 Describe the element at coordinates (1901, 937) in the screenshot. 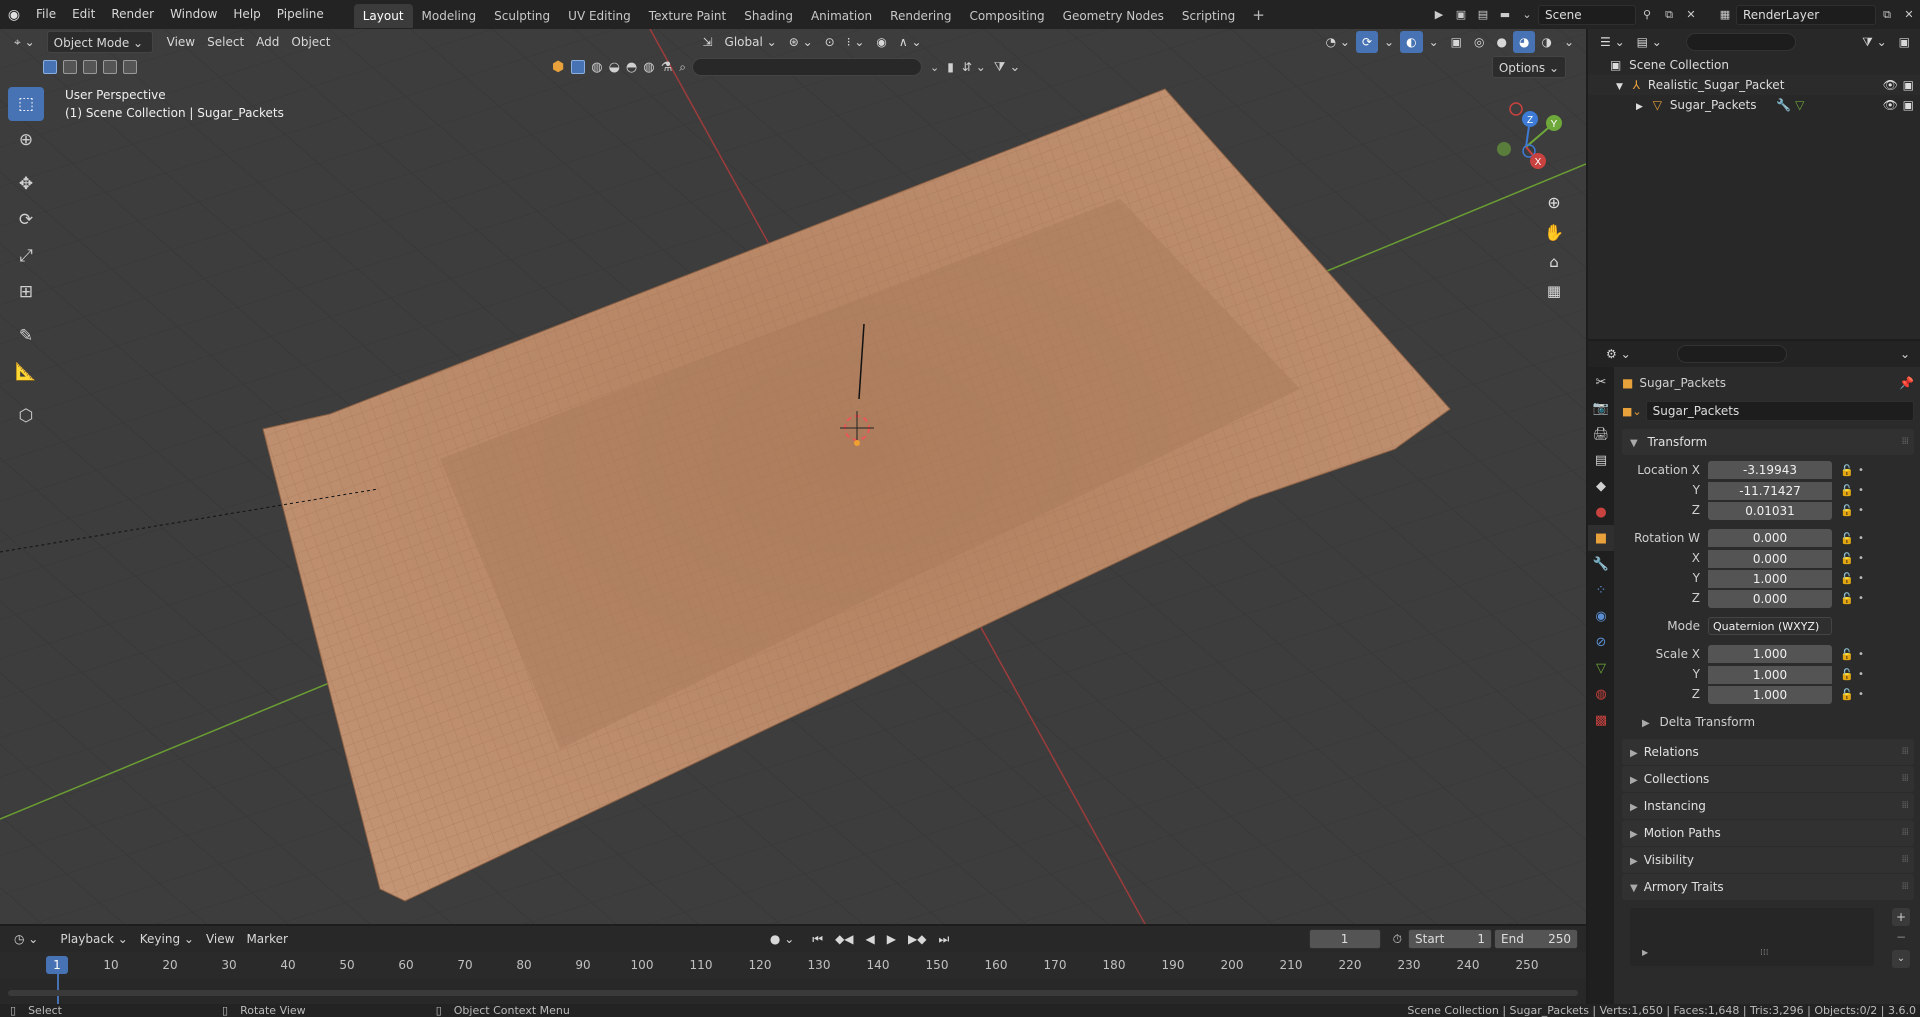

I see `remove-trait-button: −` at that location.